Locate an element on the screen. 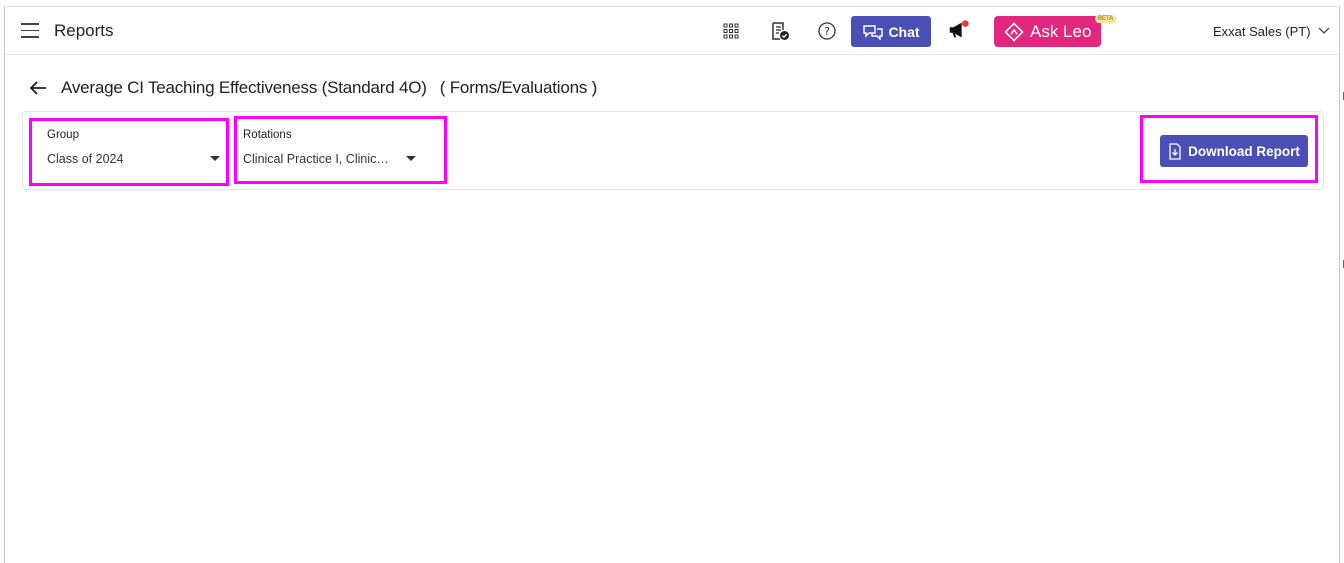 The width and height of the screenshot is (1344, 563). back-arrow-icon is located at coordinates (38, 88).